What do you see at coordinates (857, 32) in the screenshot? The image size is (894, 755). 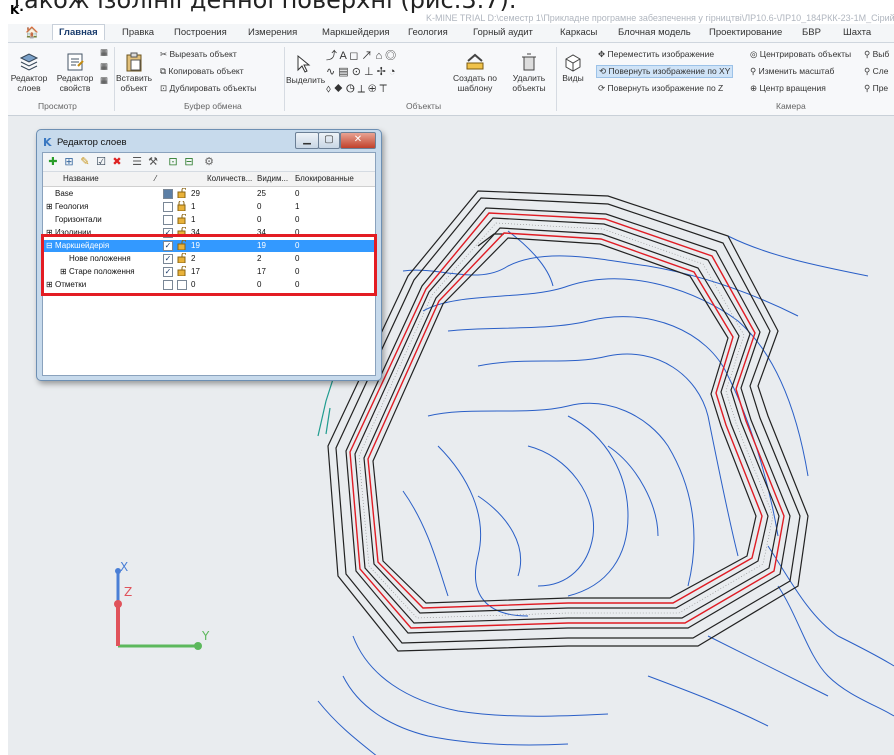 I see `tab-mine: Шахта` at bounding box center [857, 32].